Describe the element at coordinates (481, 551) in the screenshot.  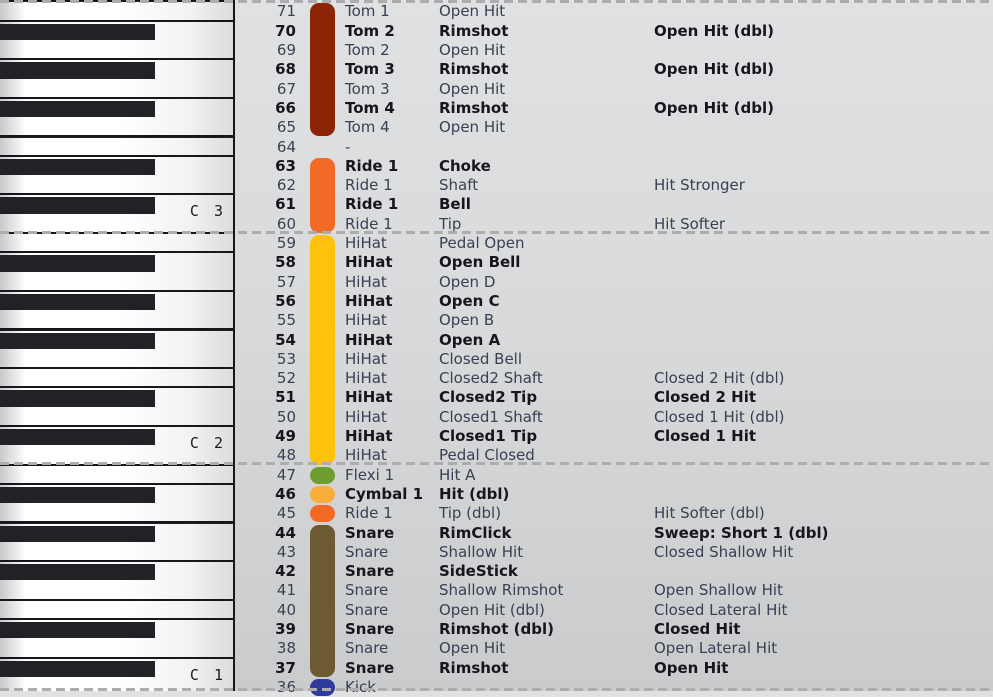
I see `articulation-name: Shallow Hit` at that location.